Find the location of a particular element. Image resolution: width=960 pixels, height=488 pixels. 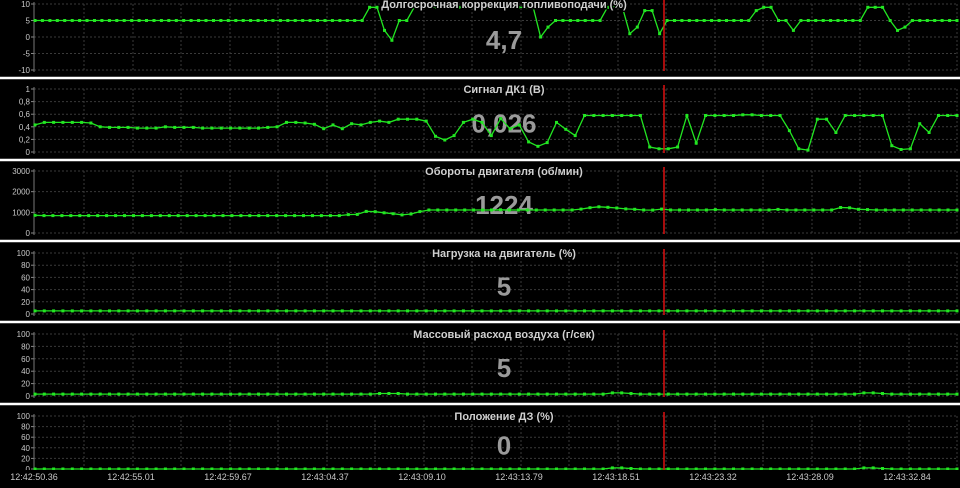

current-value-readout: 1224 is located at coordinates (504, 205).